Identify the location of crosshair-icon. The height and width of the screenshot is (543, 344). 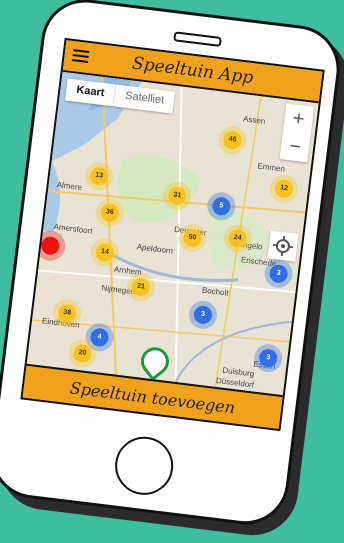
(282, 245).